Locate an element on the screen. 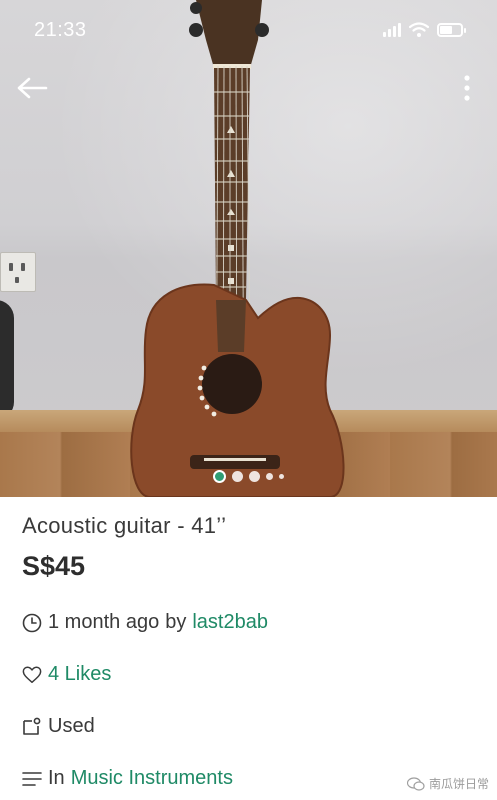  wifi-icon is located at coordinates (419, 29).